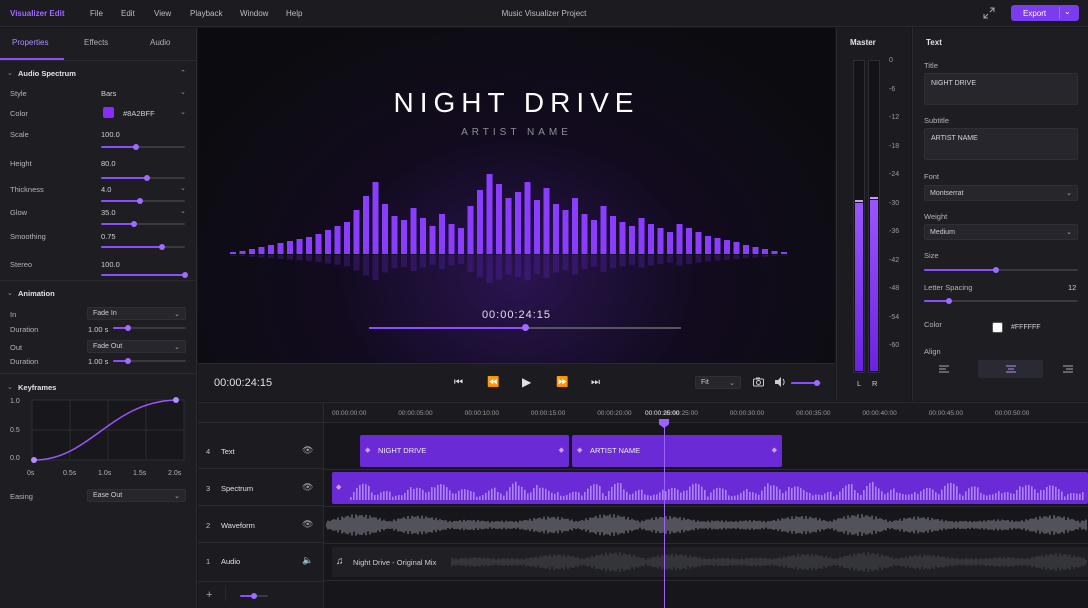 This screenshot has height=608, width=1088. Describe the element at coordinates (780, 382) in the screenshot. I see `volume-icon` at that location.